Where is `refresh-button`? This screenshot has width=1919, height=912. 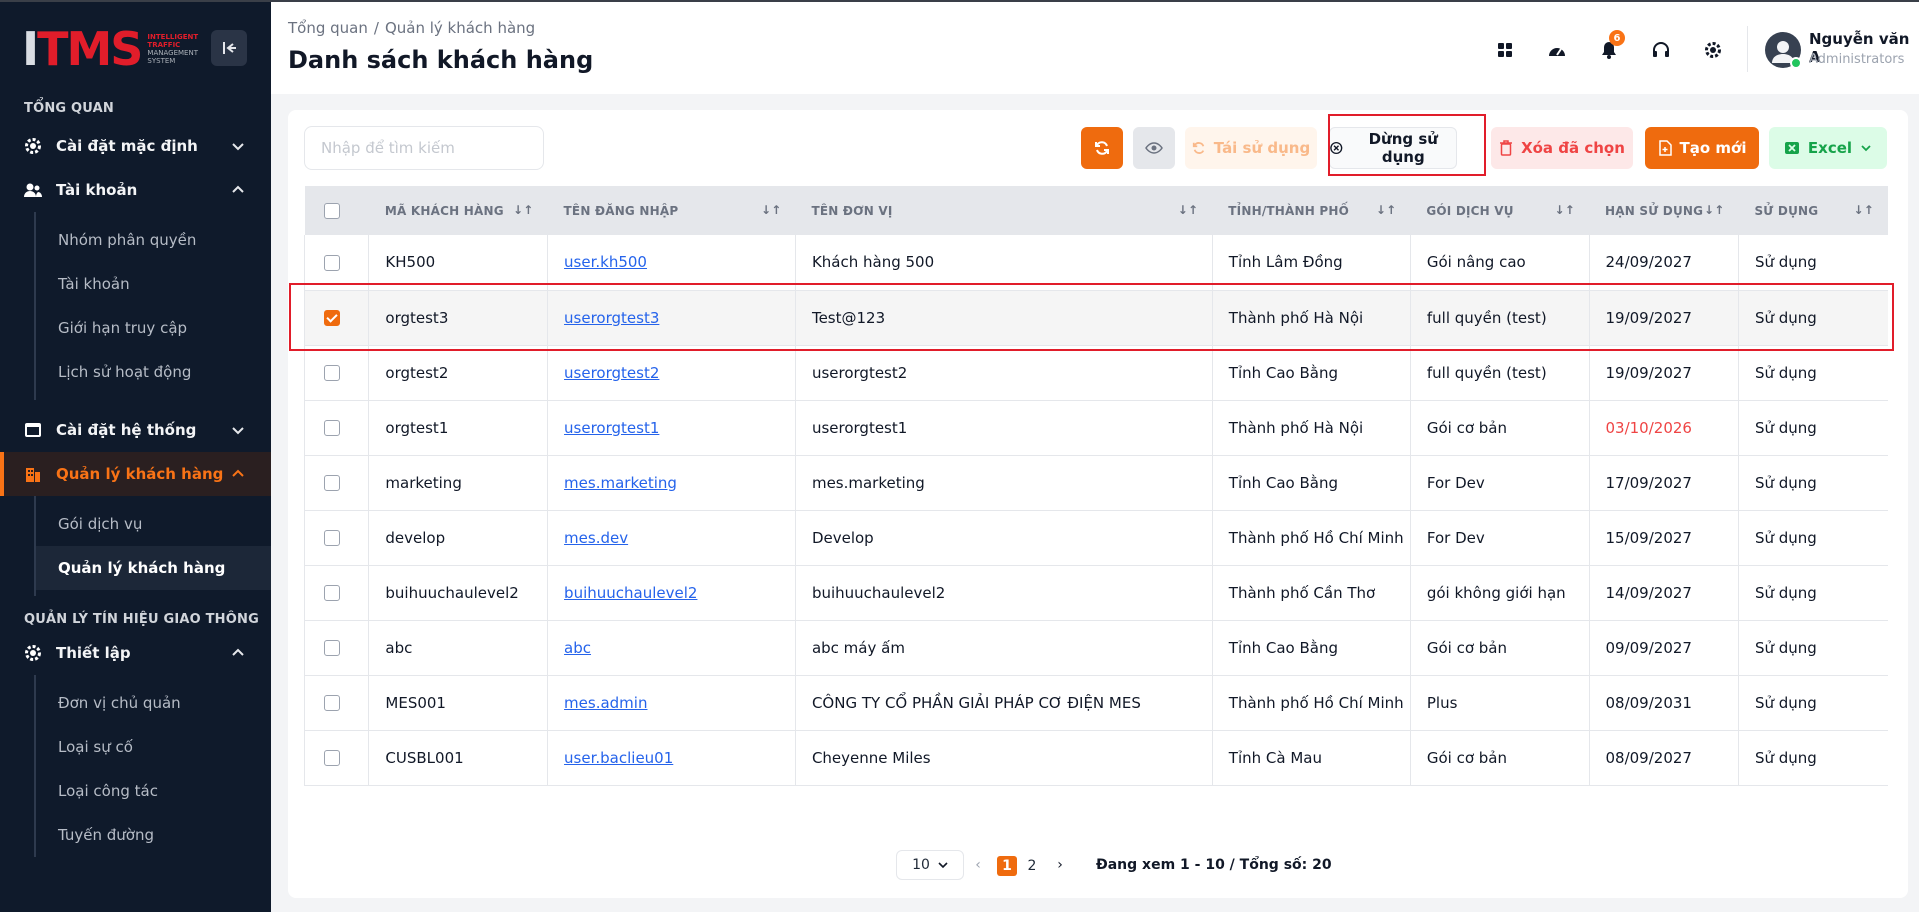
refresh-button is located at coordinates (1102, 148).